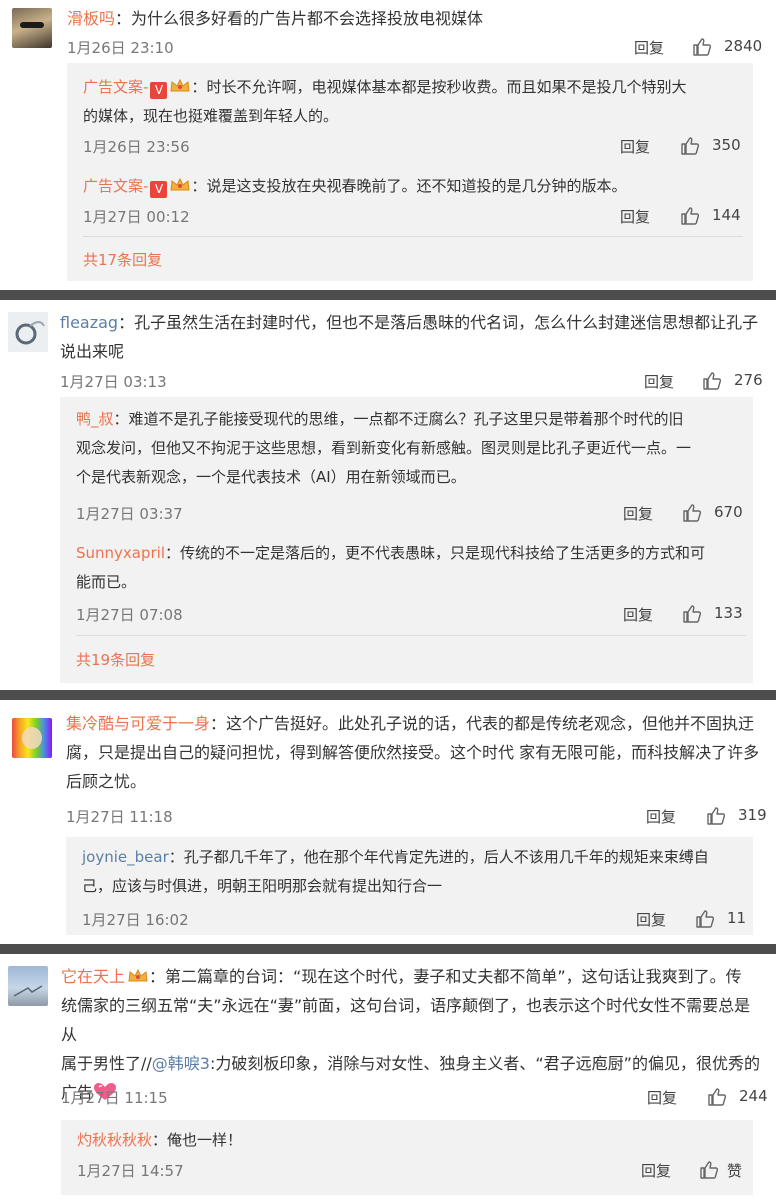 This screenshot has width=776, height=1202. I want to click on reply-meta: 1月27日 16:02 回复 11, so click(414, 921).